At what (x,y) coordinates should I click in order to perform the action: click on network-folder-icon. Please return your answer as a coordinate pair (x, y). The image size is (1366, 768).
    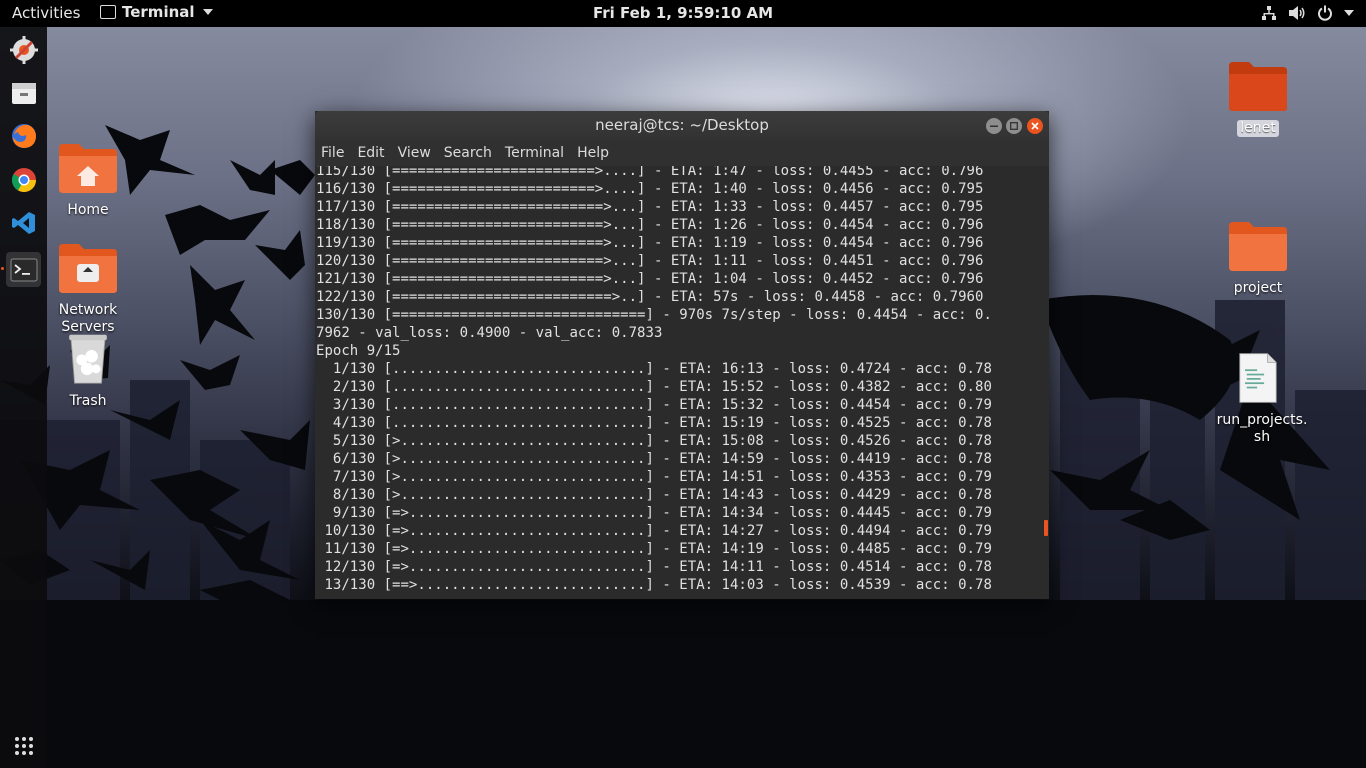
    Looking at the image, I should click on (88, 268).